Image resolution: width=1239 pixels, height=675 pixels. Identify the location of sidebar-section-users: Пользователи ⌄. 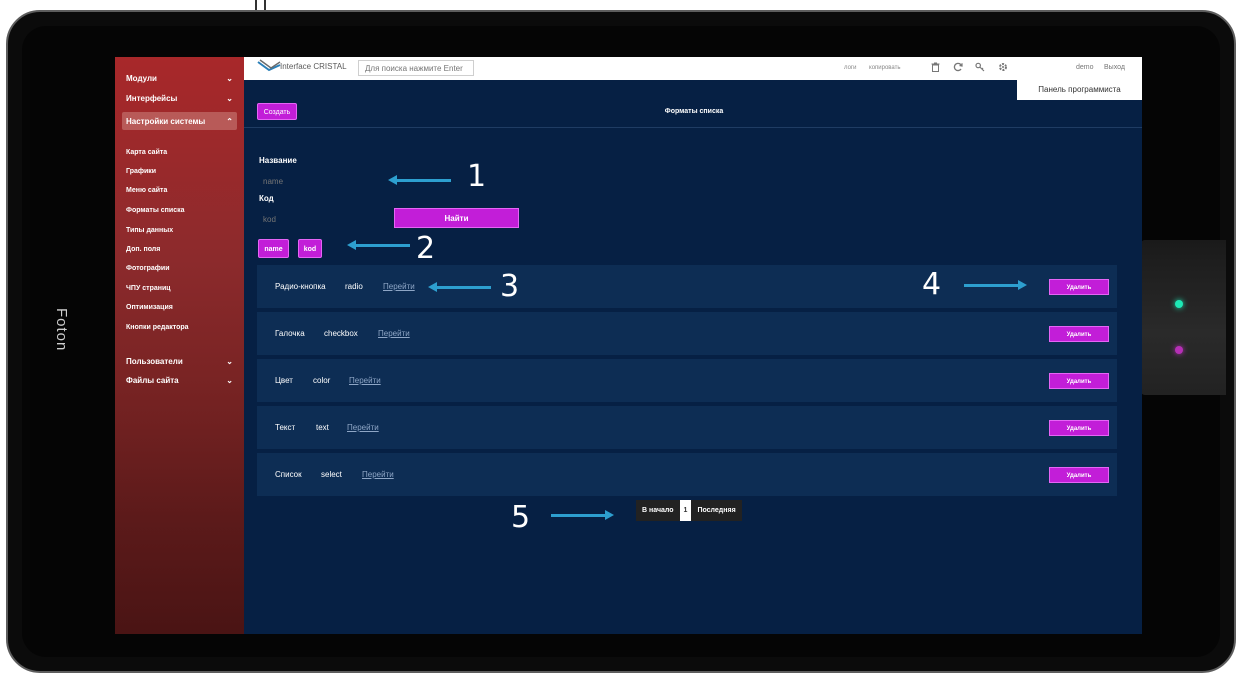
(179, 361).